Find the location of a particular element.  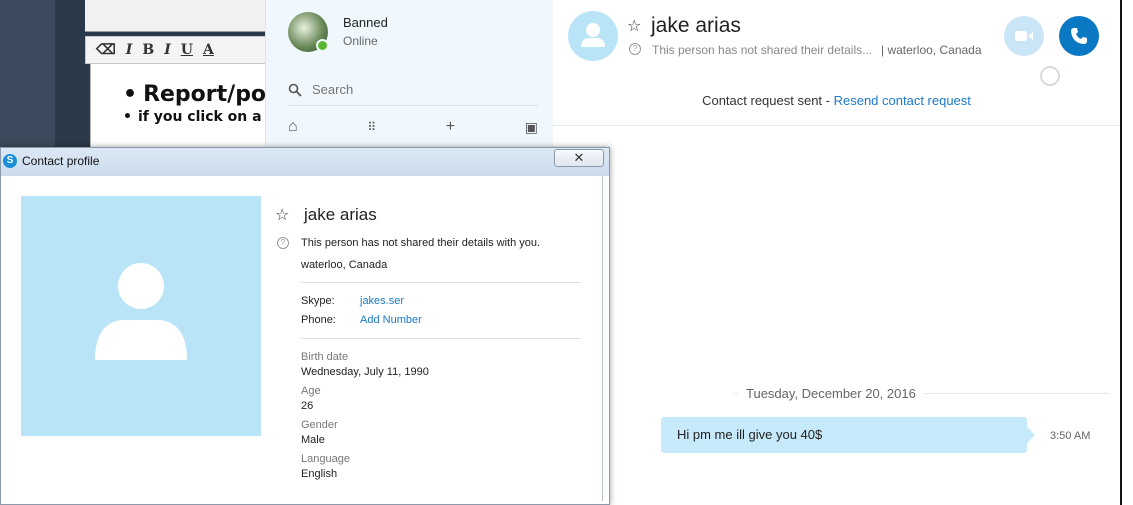

window-edge is located at coordinates (1126, 252).